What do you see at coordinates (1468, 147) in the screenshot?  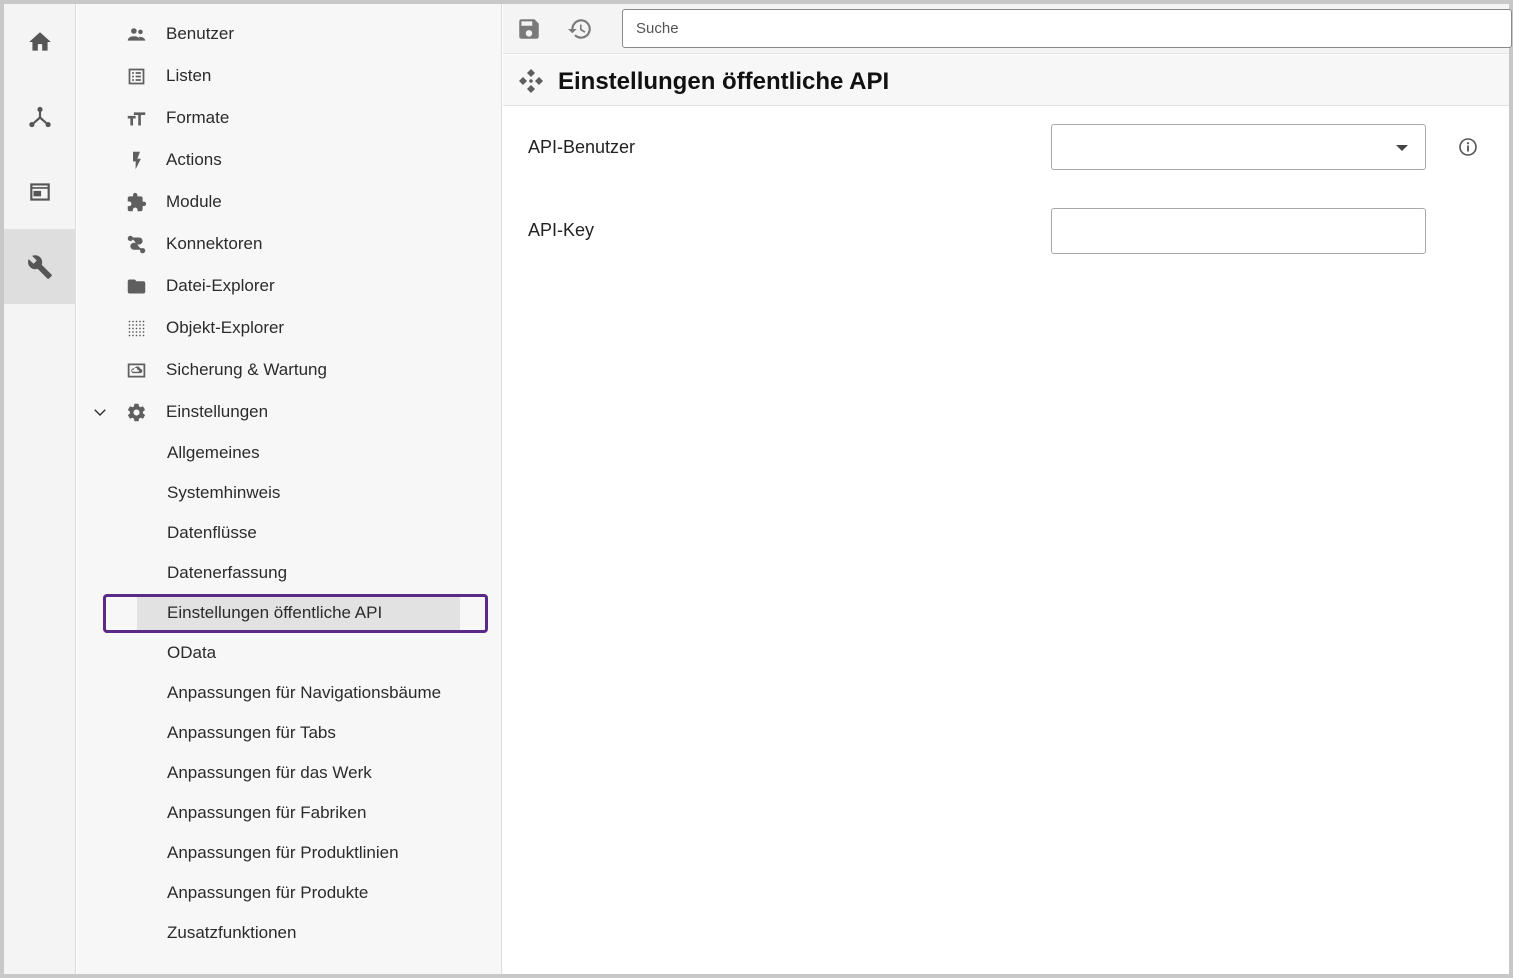 I see `info-icon` at bounding box center [1468, 147].